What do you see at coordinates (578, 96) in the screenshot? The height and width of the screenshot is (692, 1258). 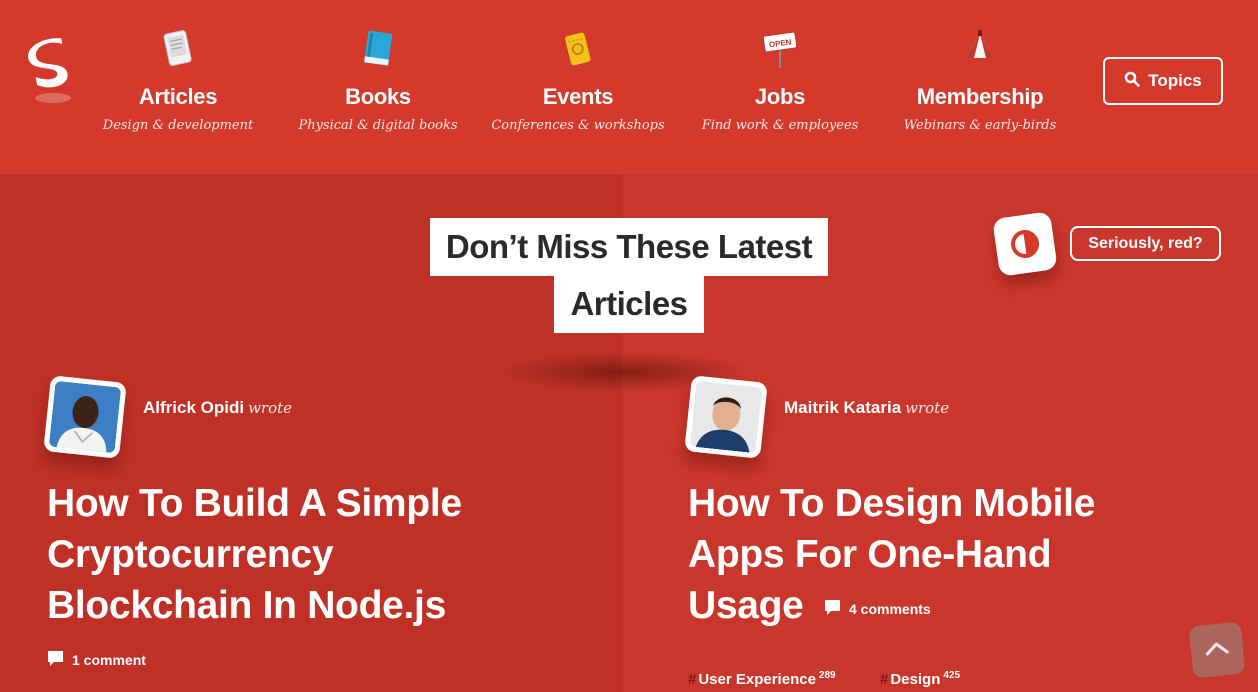 I see `nav-title: Events` at bounding box center [578, 96].